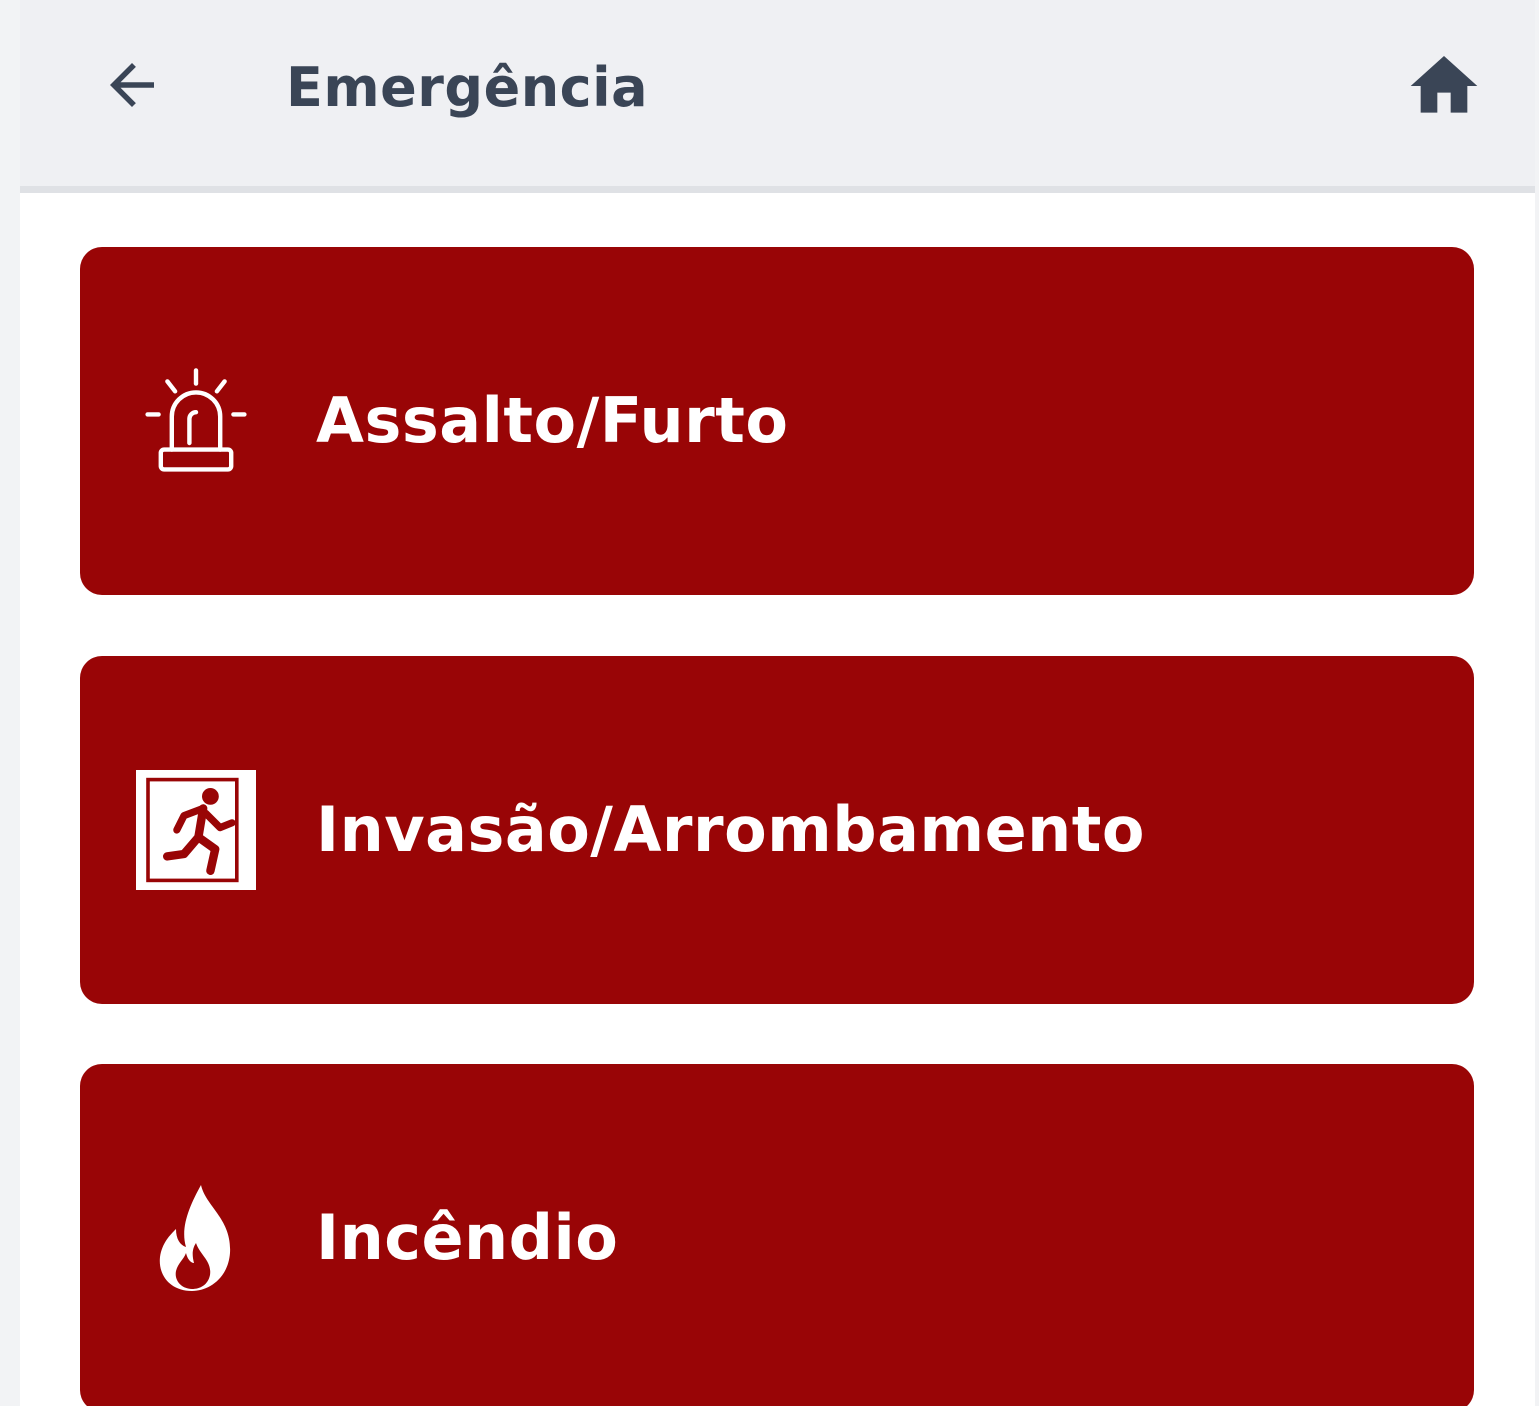 This screenshot has height=1406, width=1539. What do you see at coordinates (196, 1238) in the screenshot?
I see `fire-icon` at bounding box center [196, 1238].